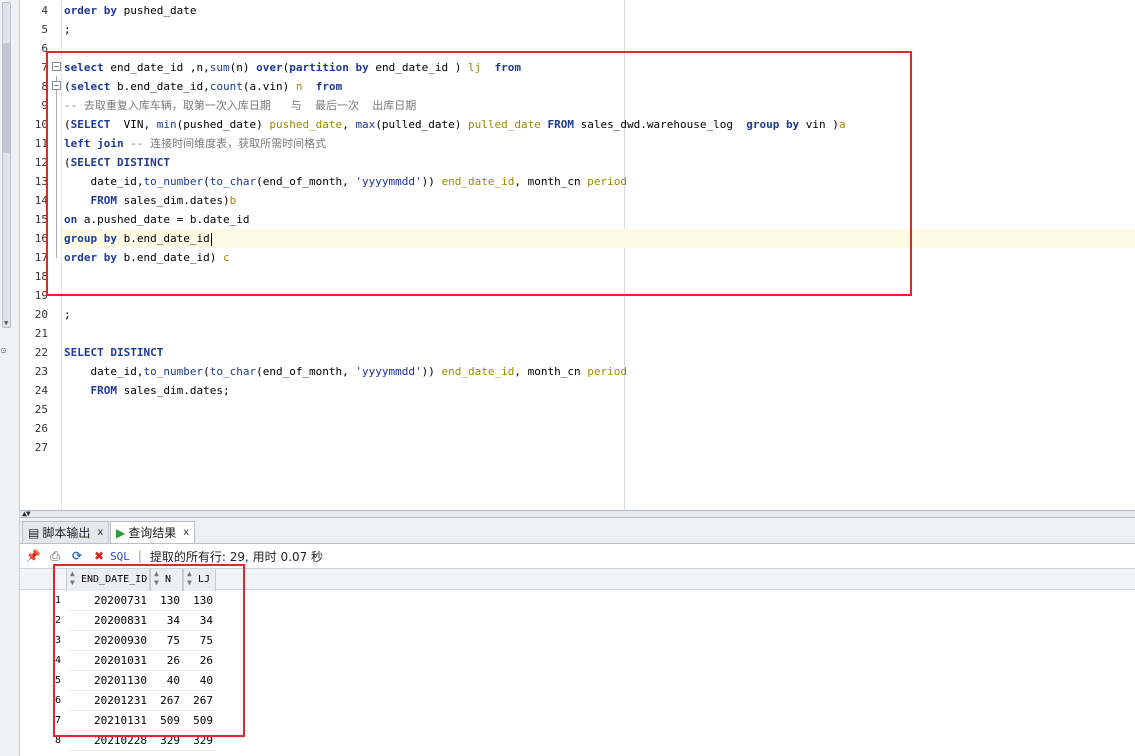 The image size is (1135, 756). What do you see at coordinates (41, 162) in the screenshot?
I see `line-number: 12` at bounding box center [41, 162].